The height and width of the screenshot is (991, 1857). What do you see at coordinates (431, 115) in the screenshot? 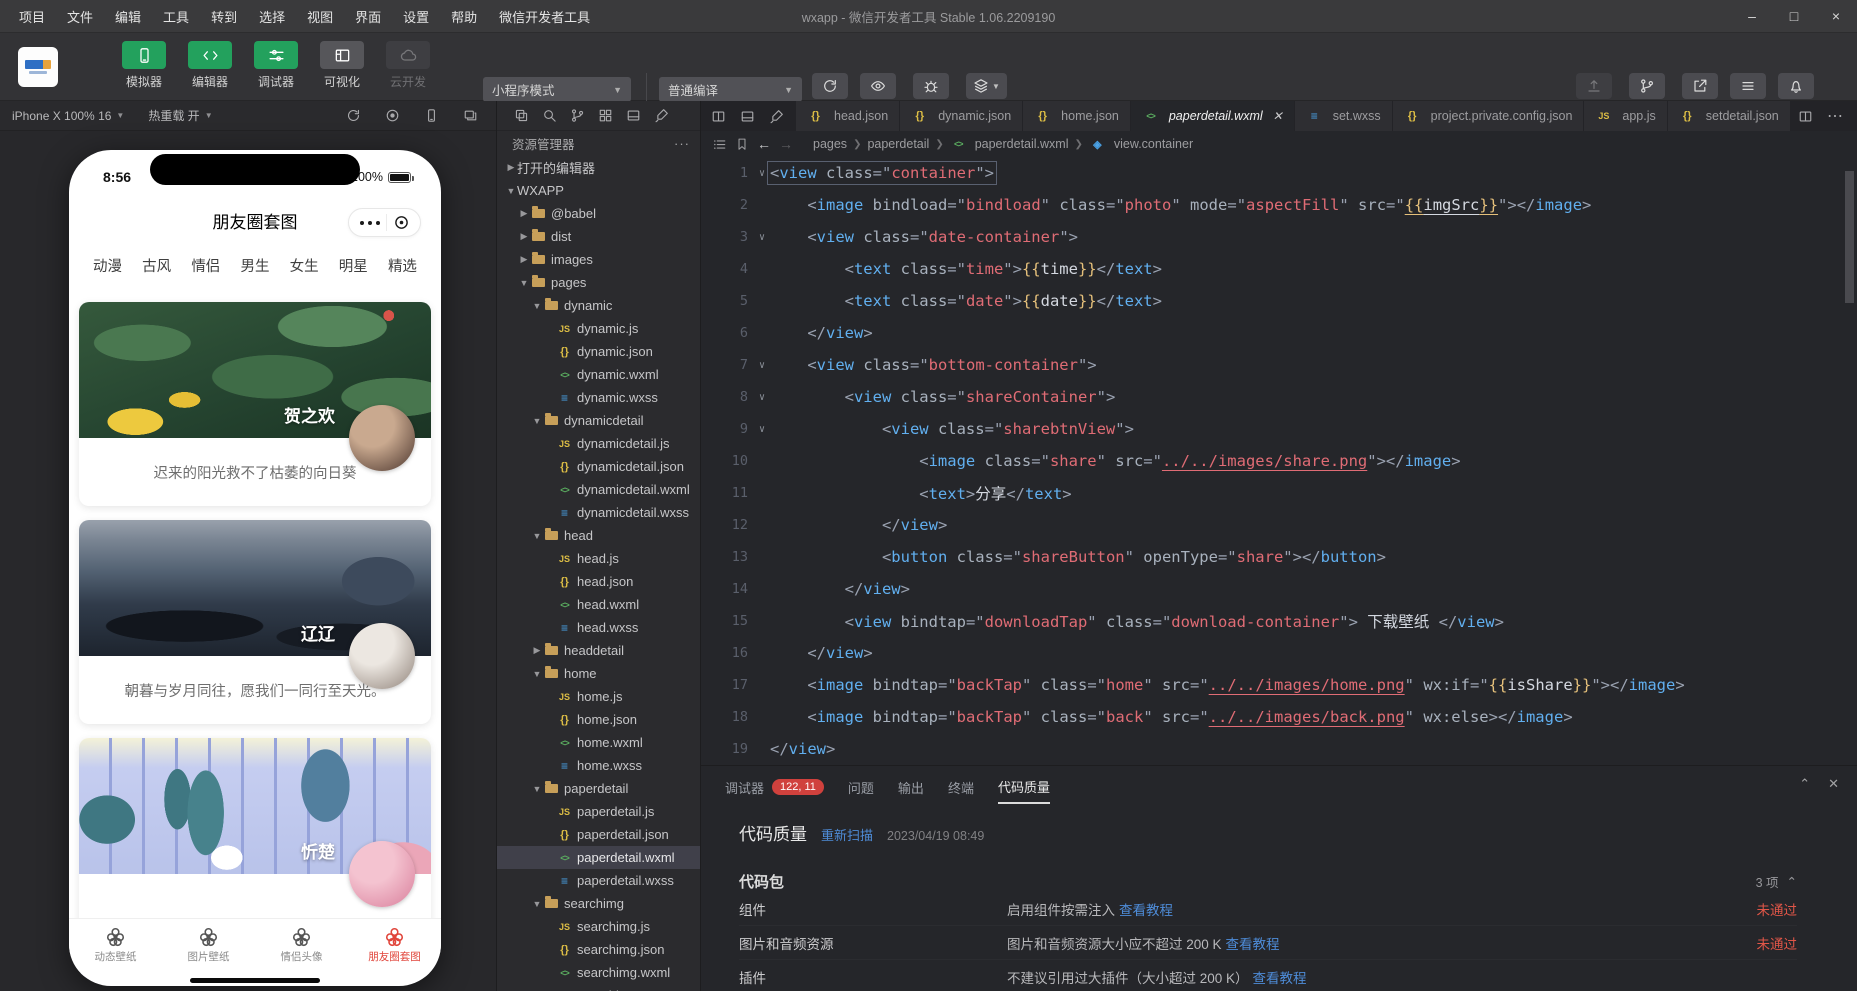
I see `device-icon` at bounding box center [431, 115].